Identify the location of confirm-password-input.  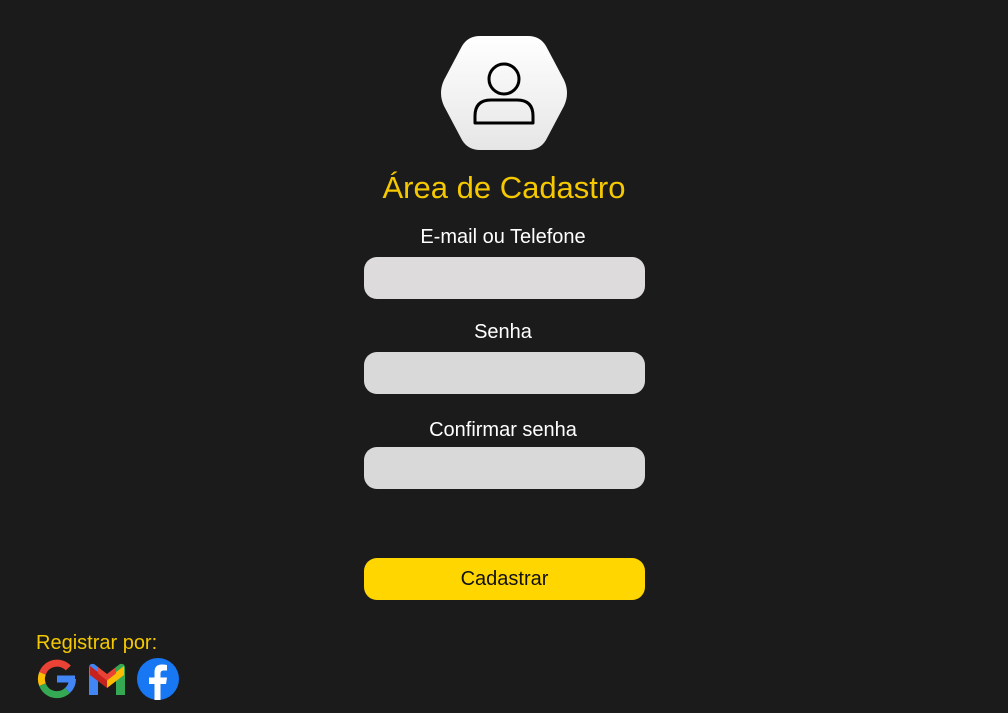
(504, 468).